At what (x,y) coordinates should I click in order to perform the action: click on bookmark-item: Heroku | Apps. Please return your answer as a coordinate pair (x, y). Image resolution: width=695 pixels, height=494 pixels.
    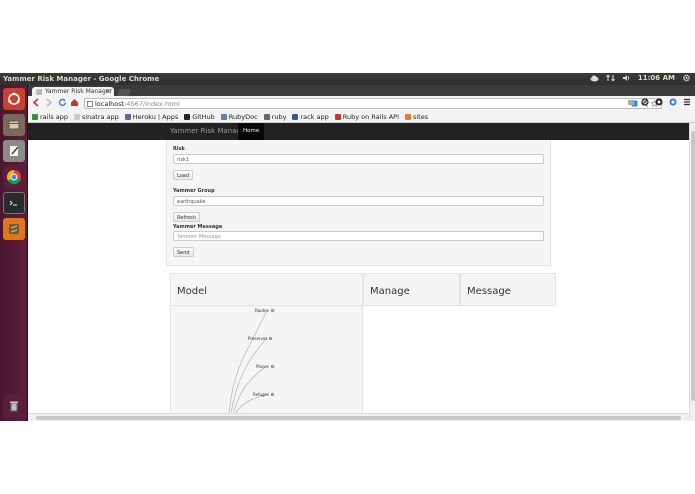
    Looking at the image, I should click on (151, 116).